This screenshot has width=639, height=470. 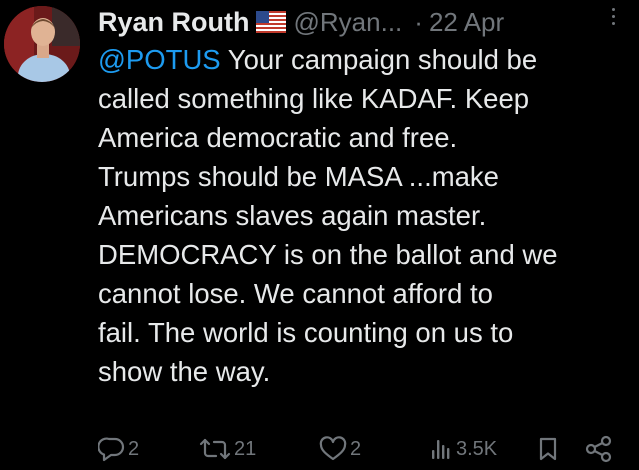 I want to click on tweet-line: cannot lose. We cannot afford to, so click(x=295, y=293).